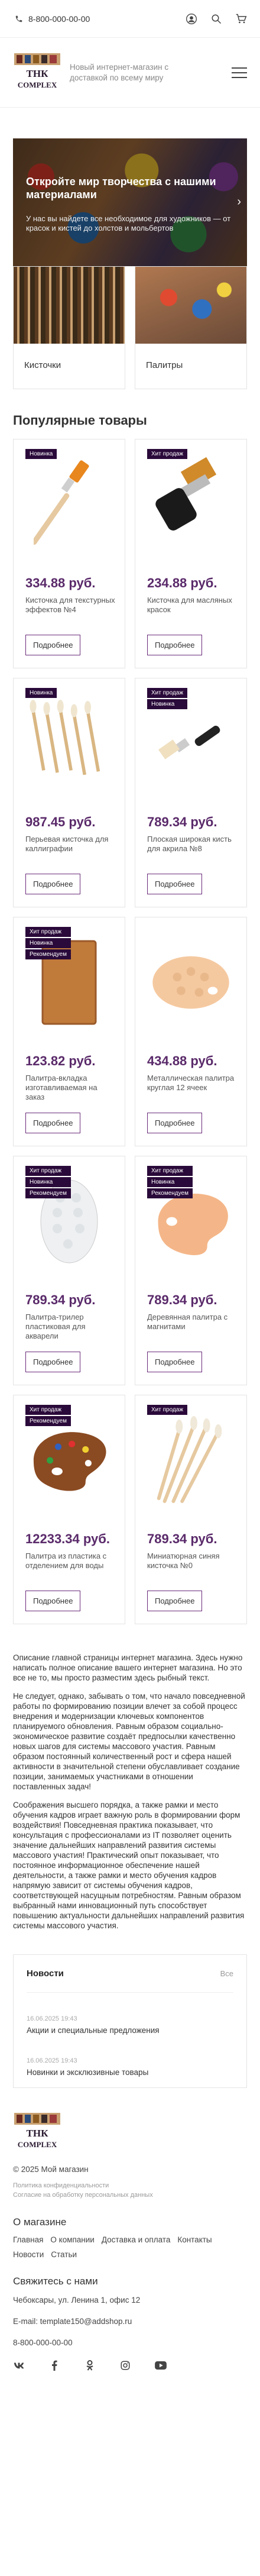  I want to click on footer-address: Чебоксары, ул. Ленина 1, офис 12, so click(77, 2300).